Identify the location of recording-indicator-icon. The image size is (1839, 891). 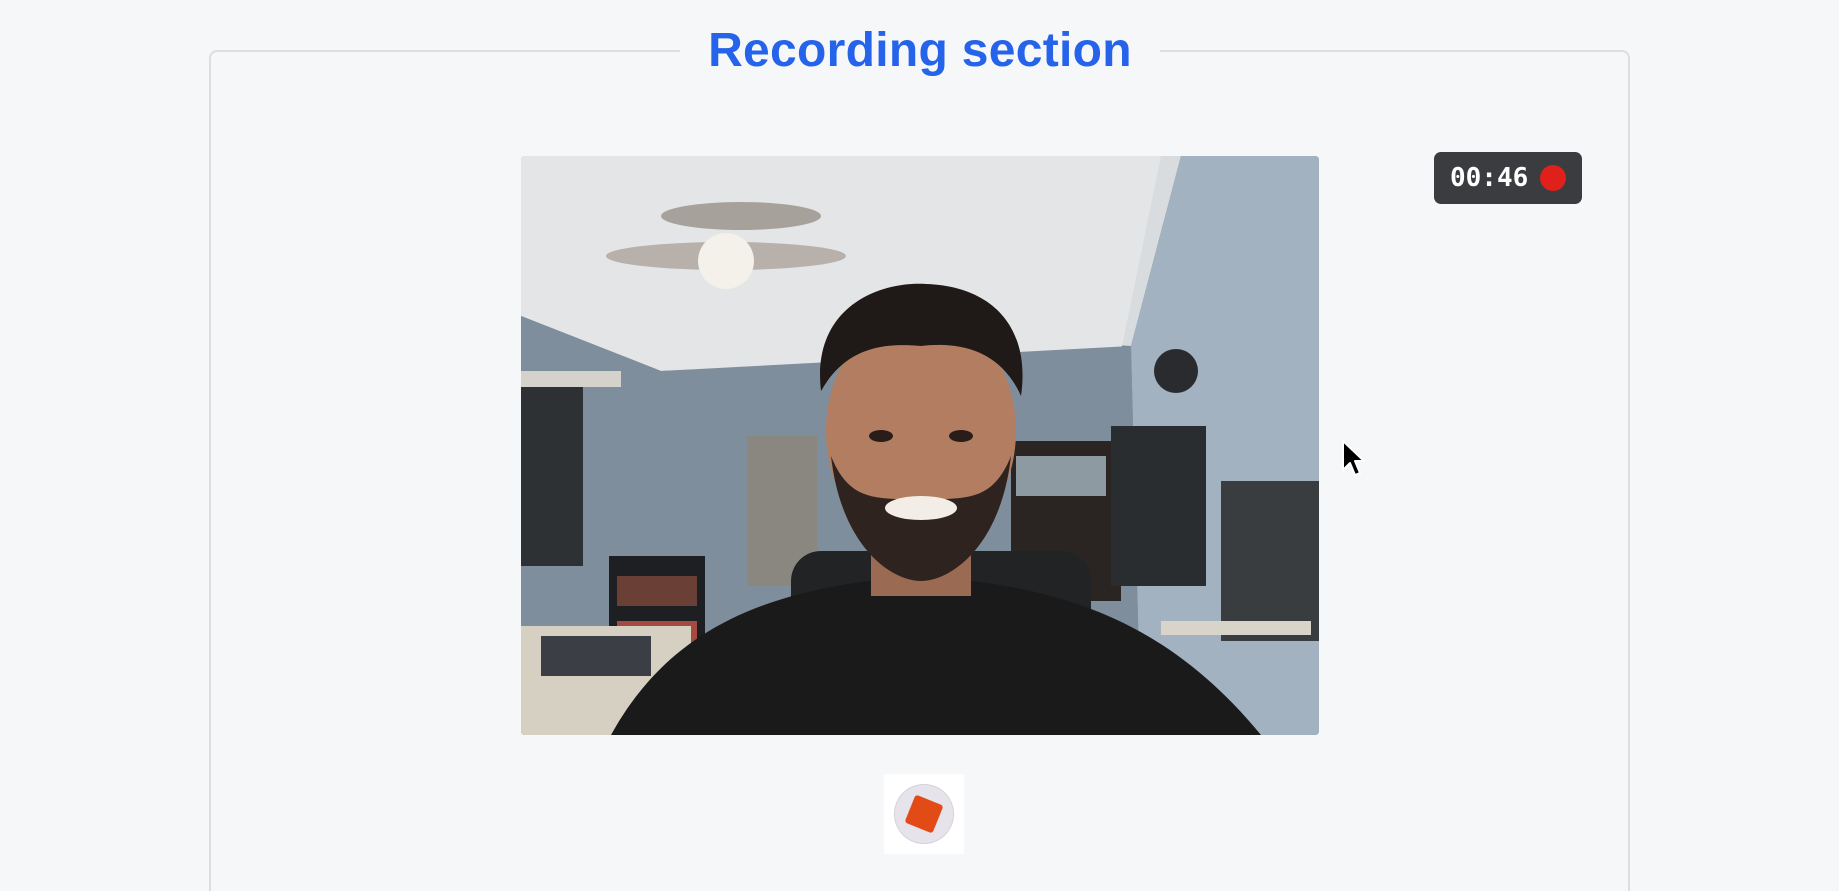
(1553, 178).